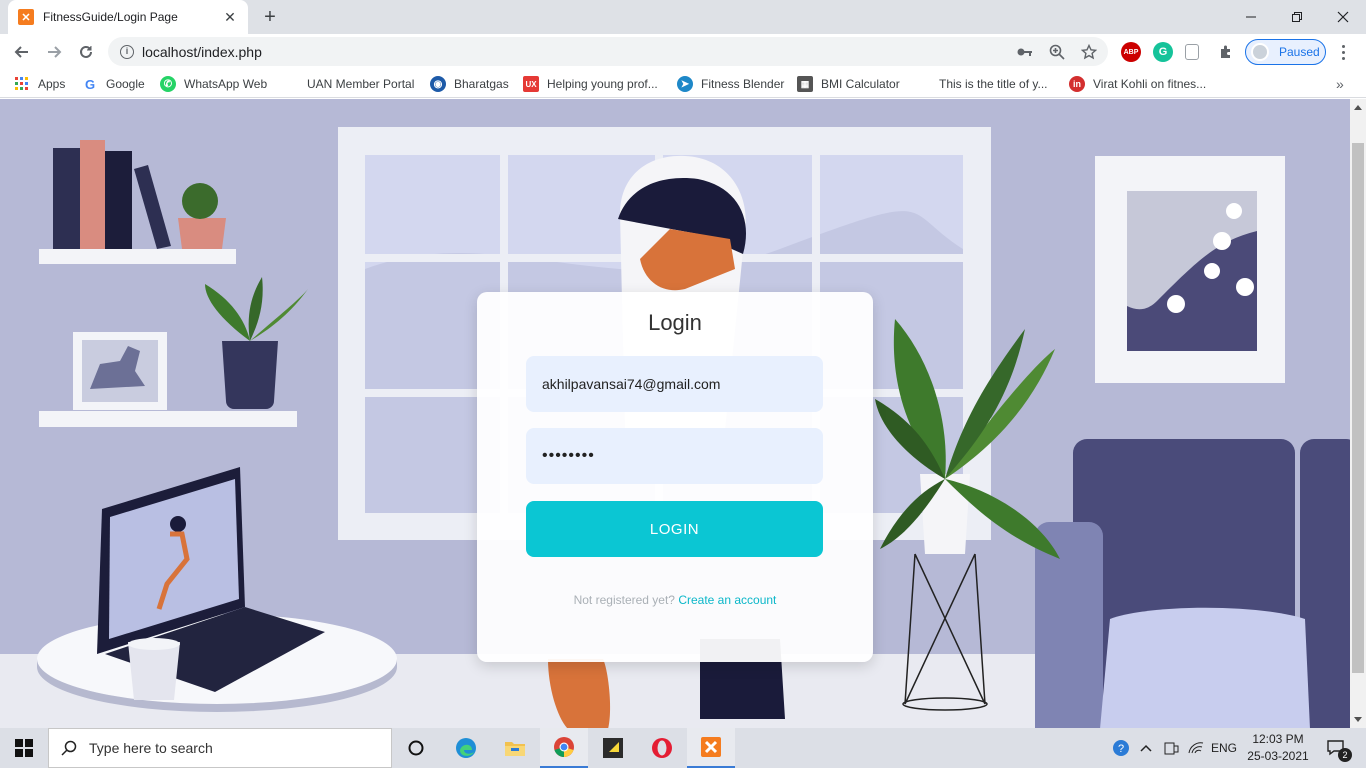 The image size is (1366, 768). What do you see at coordinates (270, 18) in the screenshot?
I see `new-tab-button: +` at bounding box center [270, 18].